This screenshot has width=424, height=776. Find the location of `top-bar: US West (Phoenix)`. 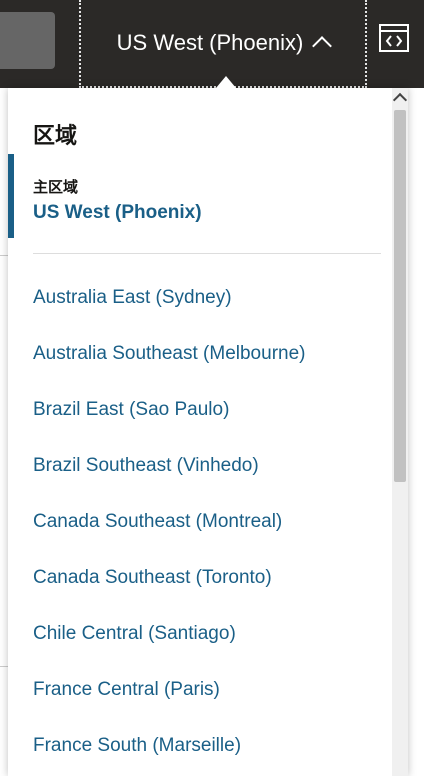

top-bar: US West (Phoenix) is located at coordinates (212, 44).